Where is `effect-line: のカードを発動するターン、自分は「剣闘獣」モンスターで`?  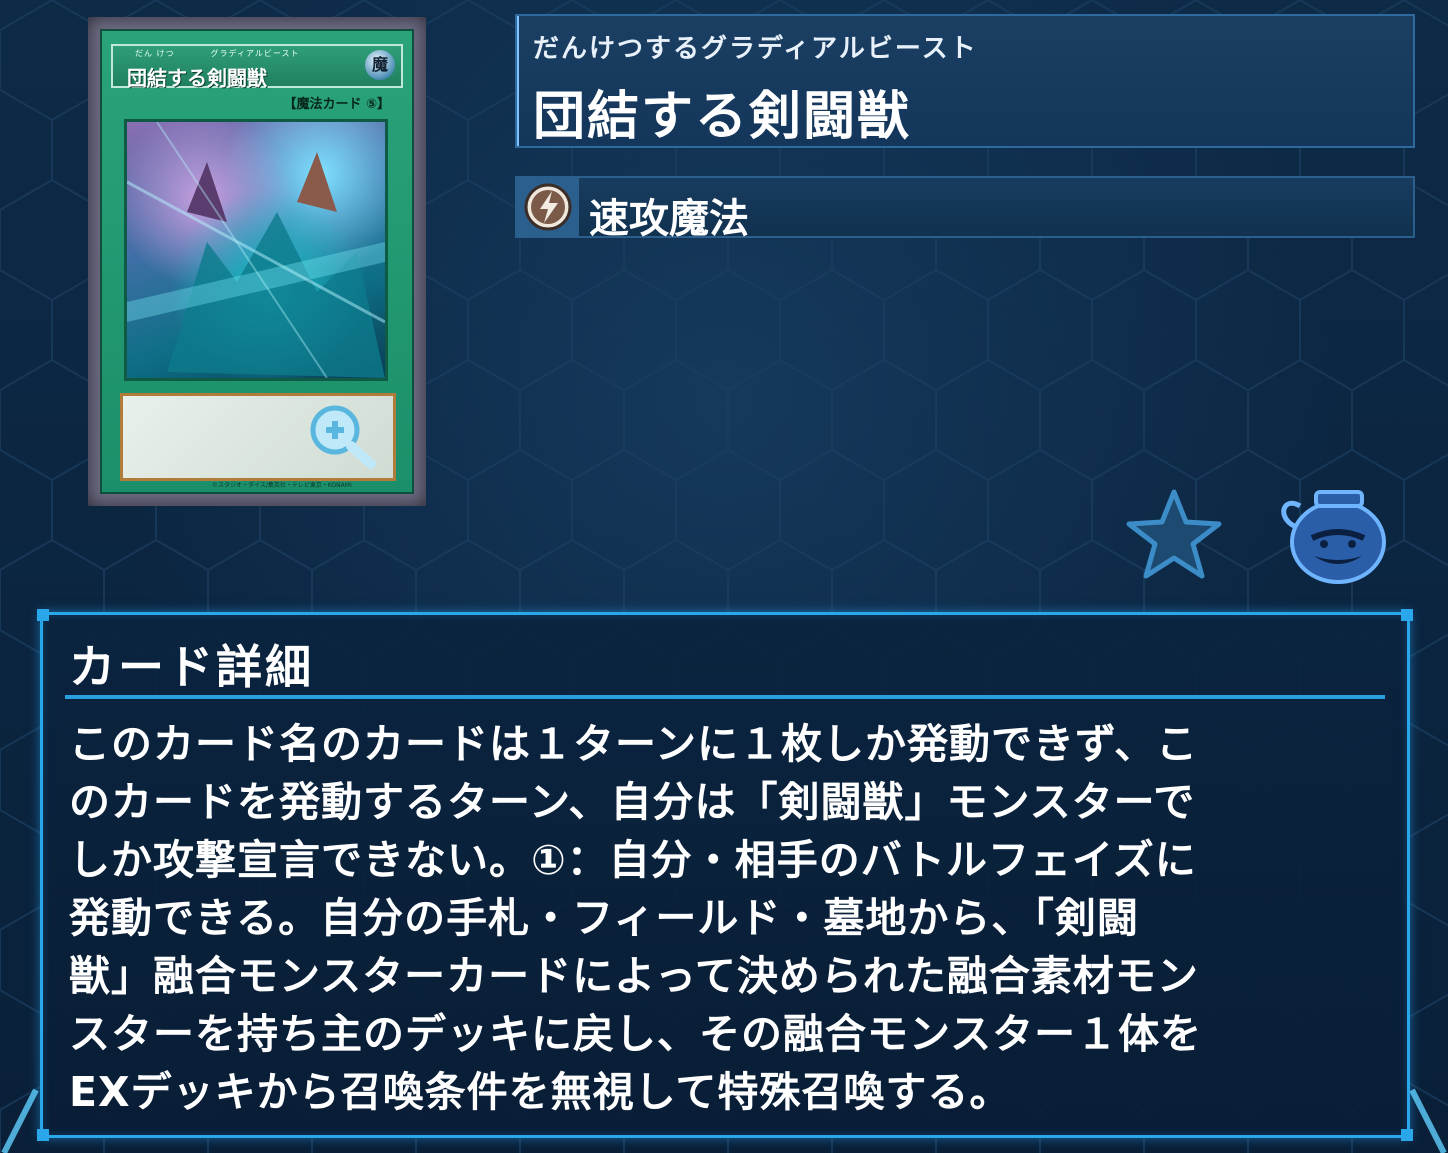
effect-line: のカードを発動するターン、自分は「剣闘獣」モンスターで is located at coordinates (632, 802).